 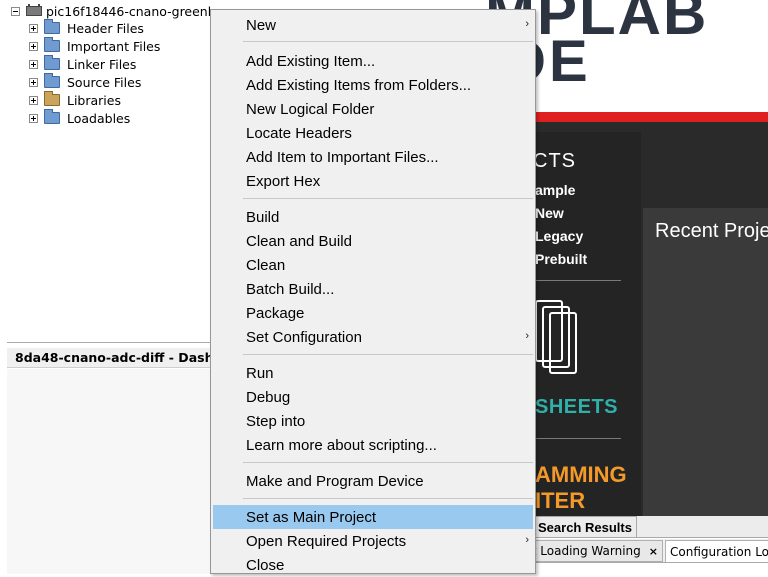 What do you see at coordinates (263, 217) in the screenshot?
I see `menu-item-label: Build` at bounding box center [263, 217].